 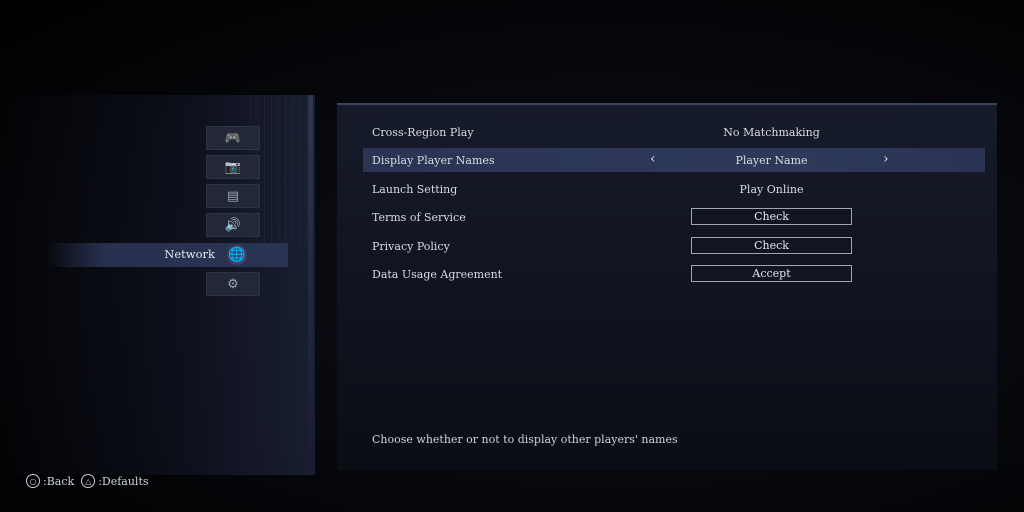 I want to click on network-tab-label: Network, so click(x=189, y=254).